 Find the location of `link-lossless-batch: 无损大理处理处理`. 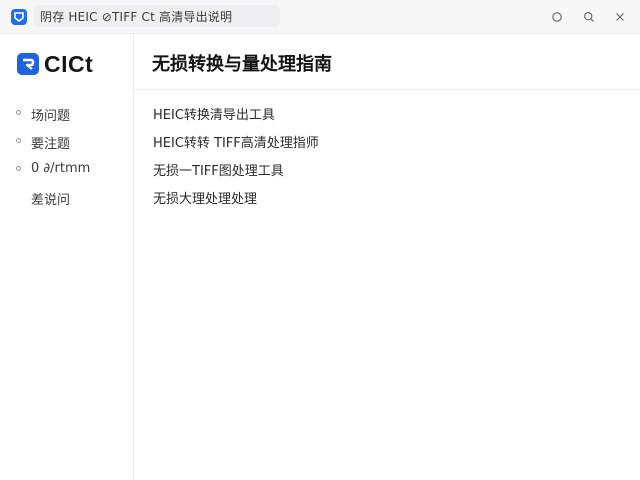

link-lossless-batch: 无损大理处理处理 is located at coordinates (205, 197).